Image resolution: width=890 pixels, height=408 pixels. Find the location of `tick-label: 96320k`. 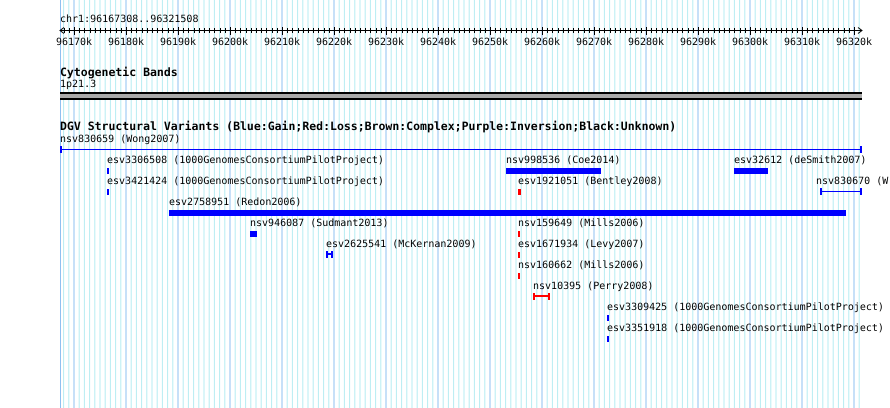

tick-label: 96320k is located at coordinates (854, 42).